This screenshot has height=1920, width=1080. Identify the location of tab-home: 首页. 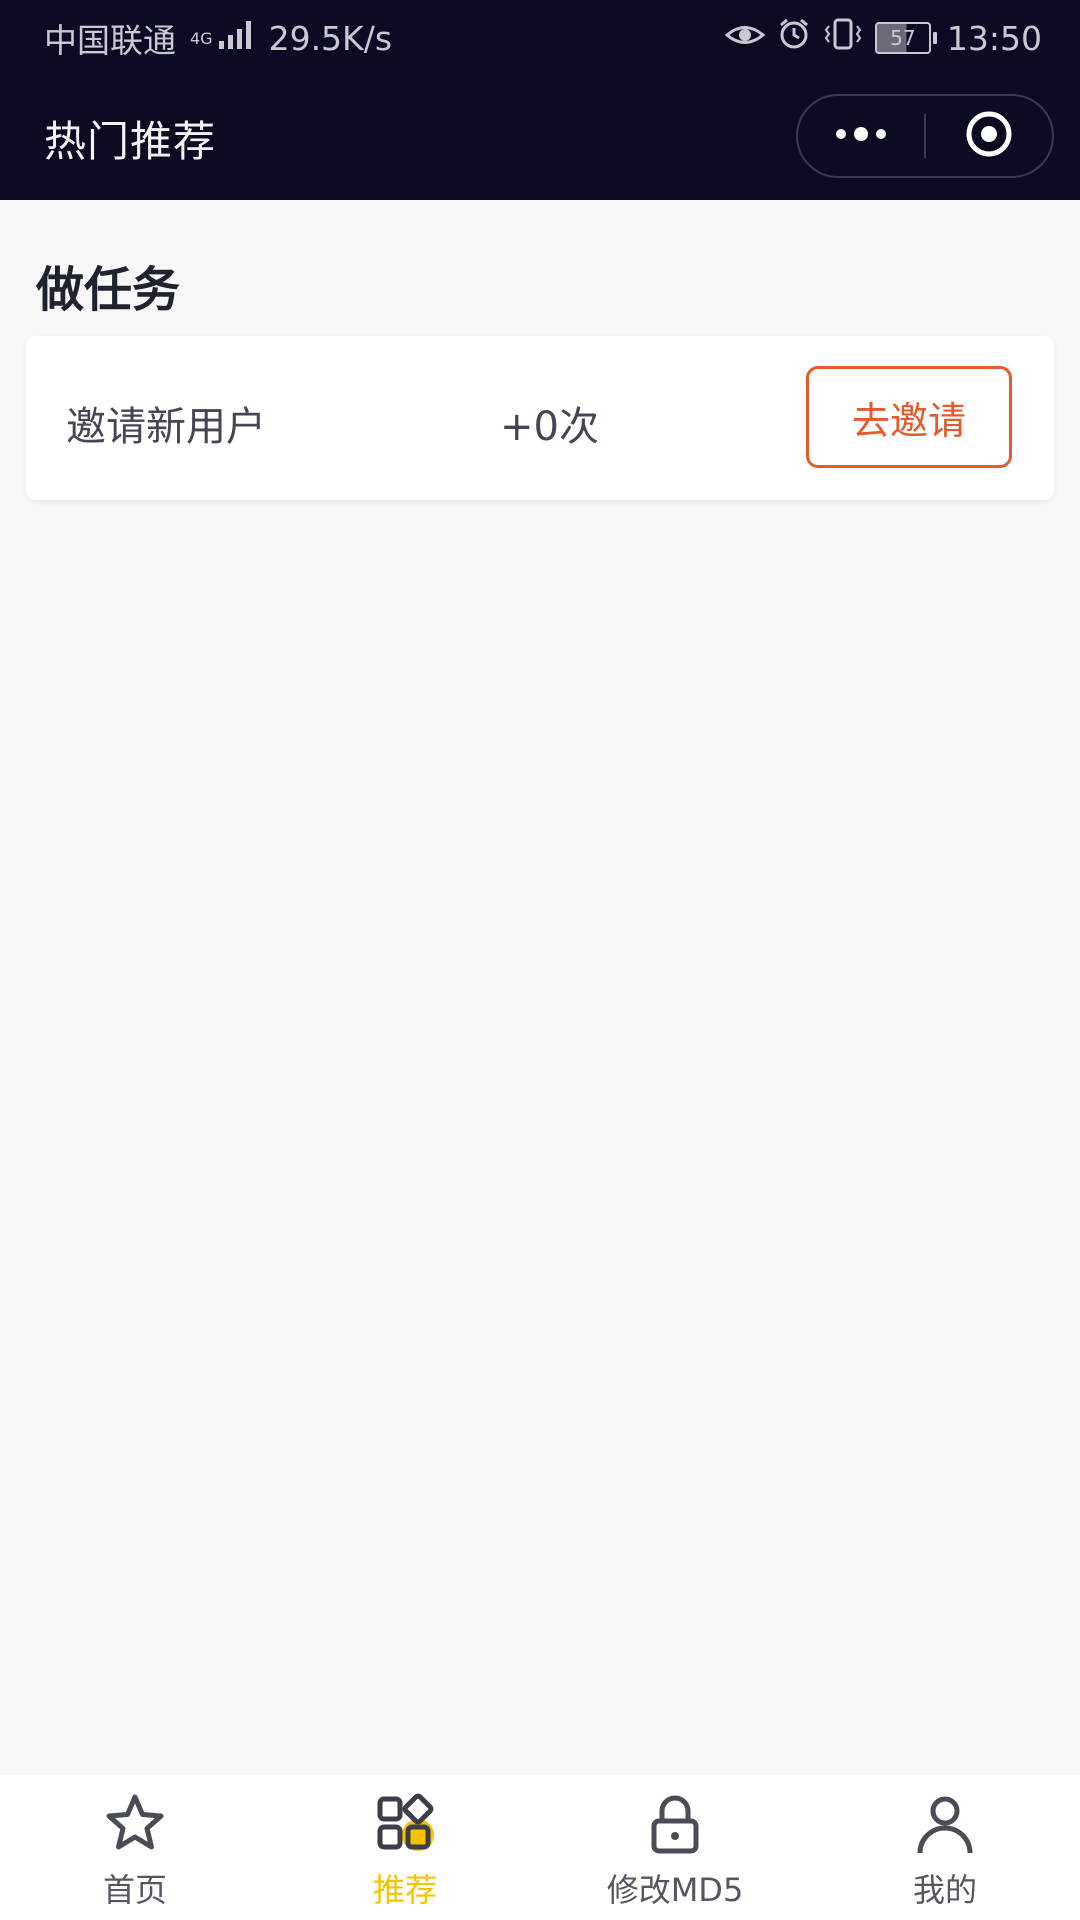
(135, 1847).